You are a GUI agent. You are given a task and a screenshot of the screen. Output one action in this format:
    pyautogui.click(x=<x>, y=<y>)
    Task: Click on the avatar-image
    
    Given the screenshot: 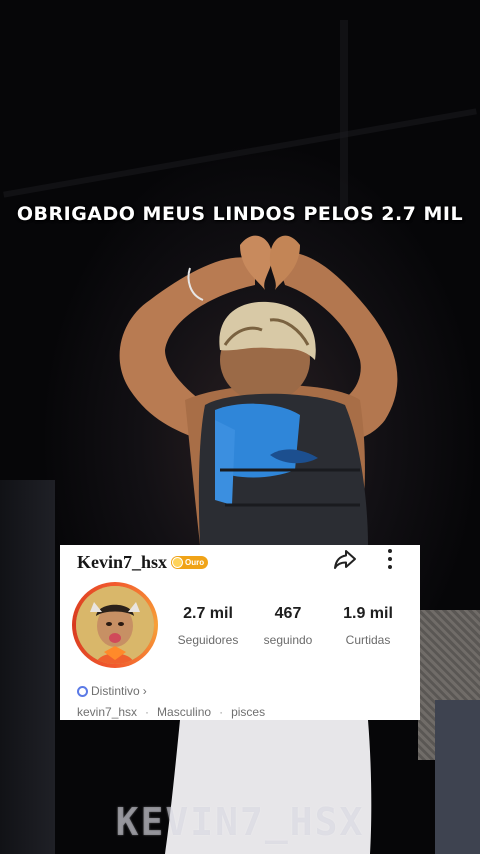 What is the action you would take?
    pyautogui.click(x=115, y=625)
    